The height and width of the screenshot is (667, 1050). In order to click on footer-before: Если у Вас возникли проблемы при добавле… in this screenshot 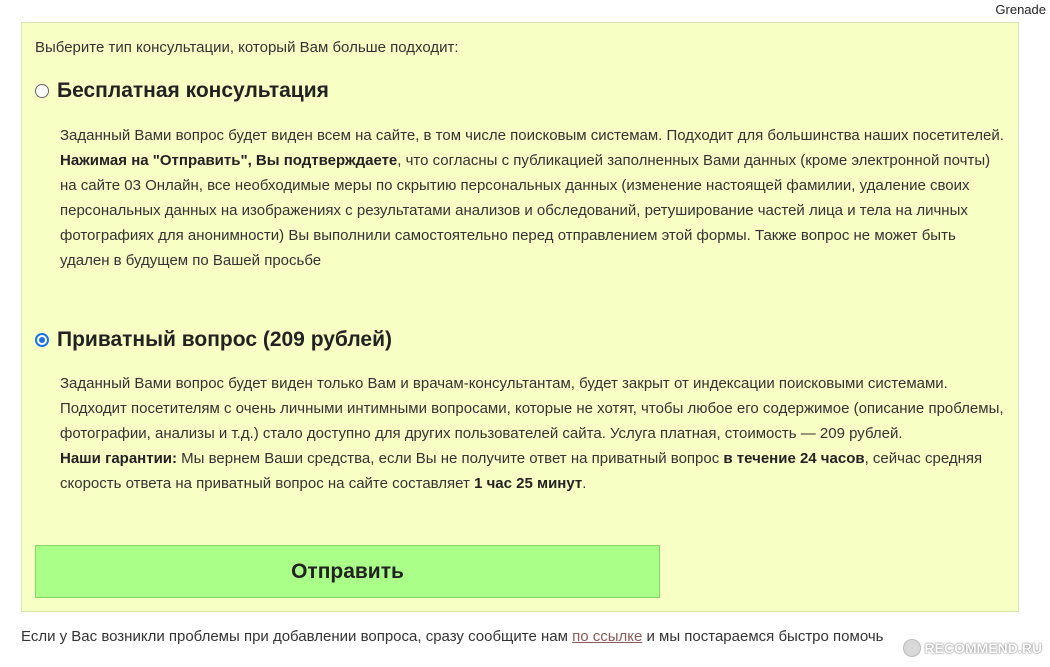, I will do `click(297, 636)`.